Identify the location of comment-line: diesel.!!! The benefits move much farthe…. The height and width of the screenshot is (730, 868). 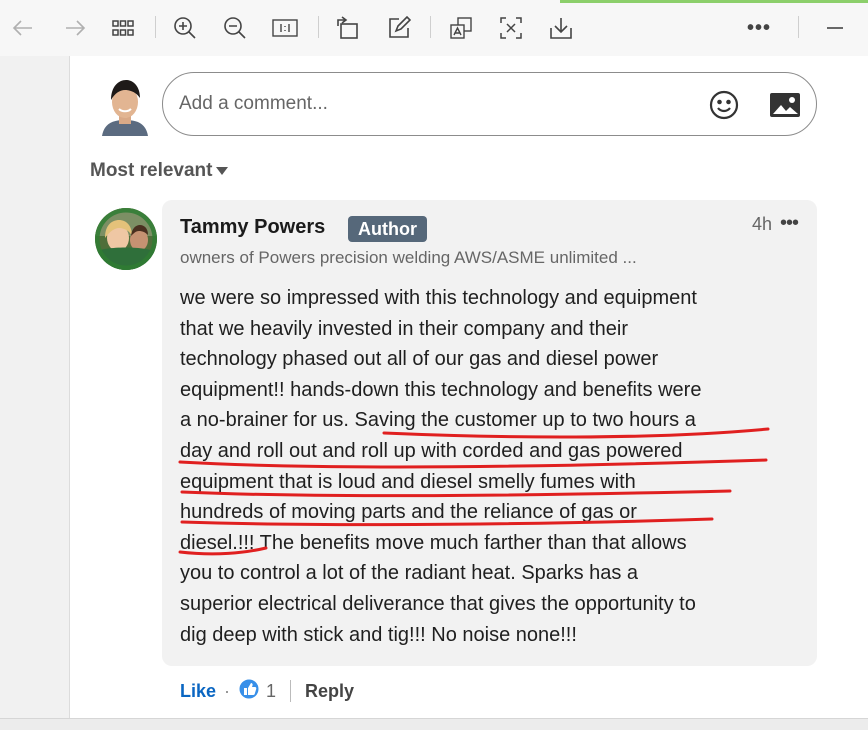
(433, 542).